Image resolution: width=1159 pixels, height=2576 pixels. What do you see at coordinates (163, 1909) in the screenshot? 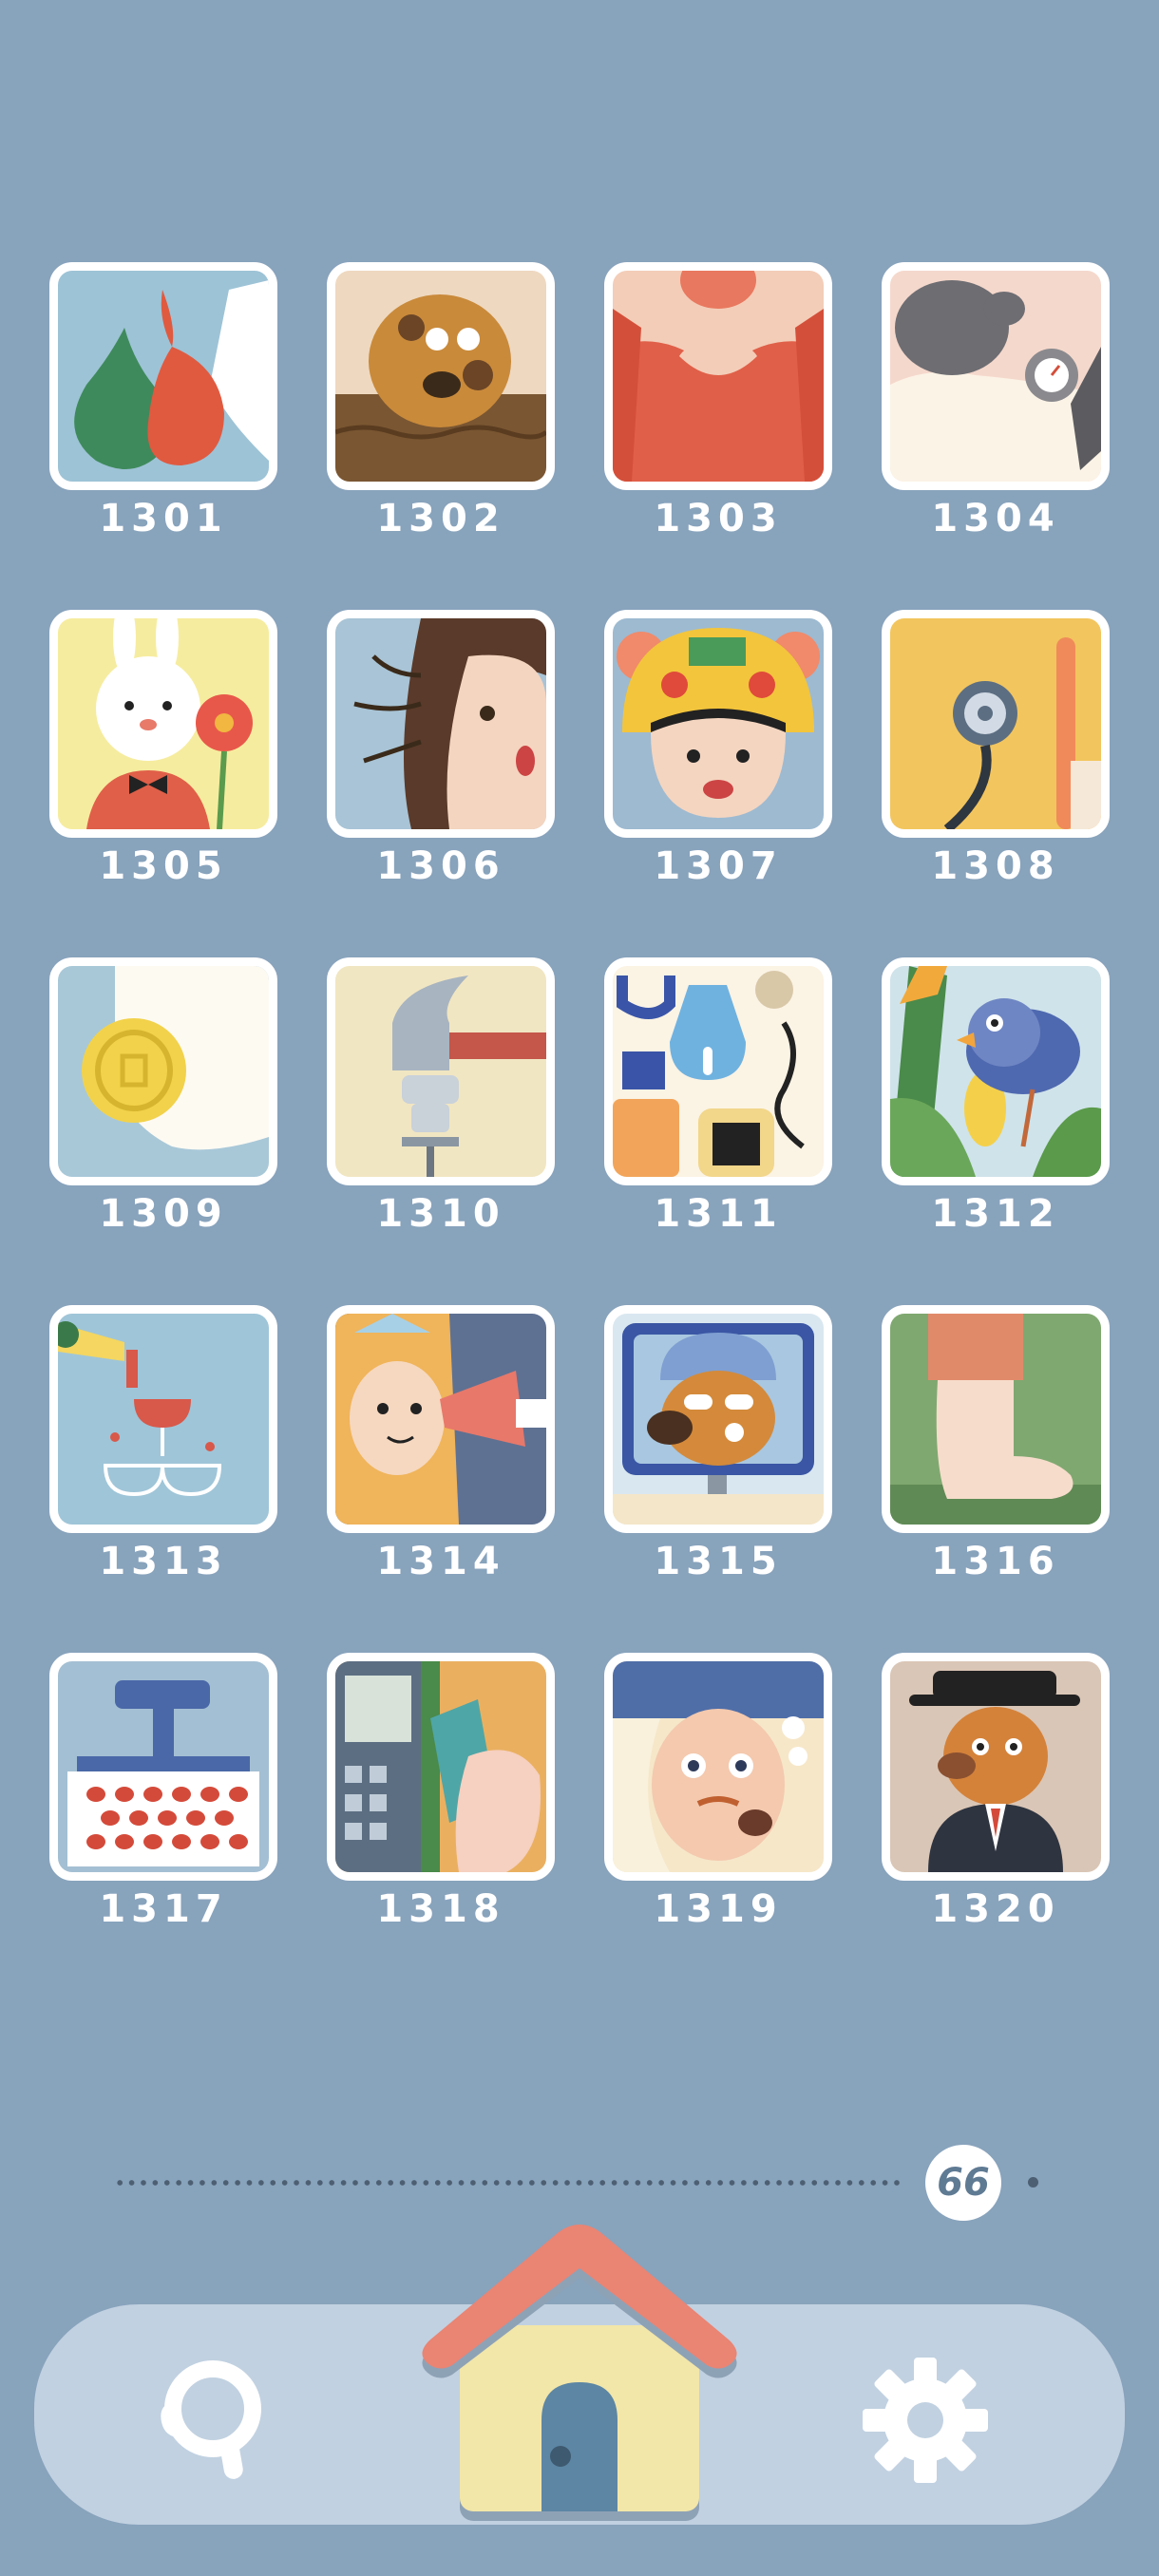
I see `level-number: 1317` at bounding box center [163, 1909].